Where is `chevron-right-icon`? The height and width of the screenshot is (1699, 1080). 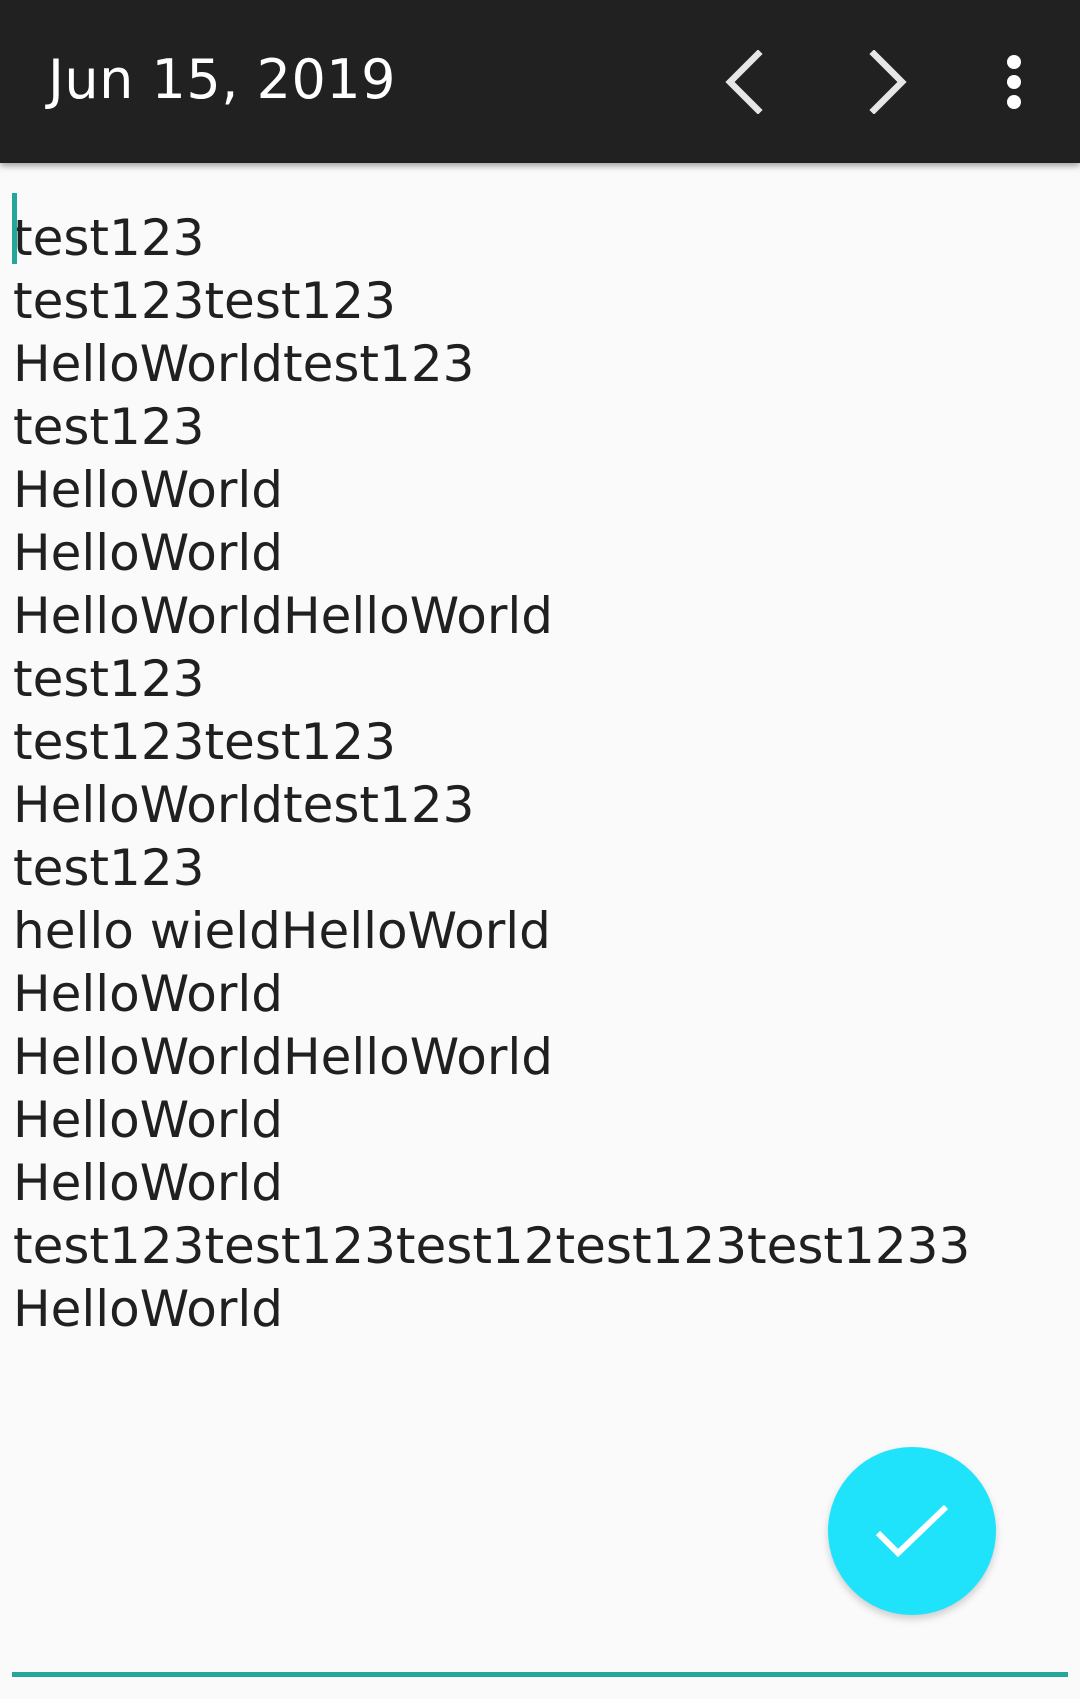
chevron-right-icon is located at coordinates (888, 82).